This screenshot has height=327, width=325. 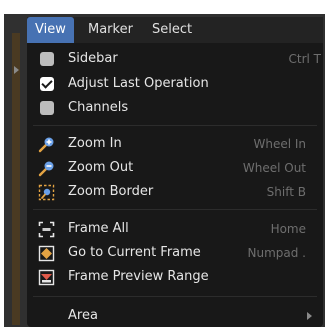 What do you see at coordinates (286, 192) in the screenshot?
I see `shortcut-label: Shift B` at bounding box center [286, 192].